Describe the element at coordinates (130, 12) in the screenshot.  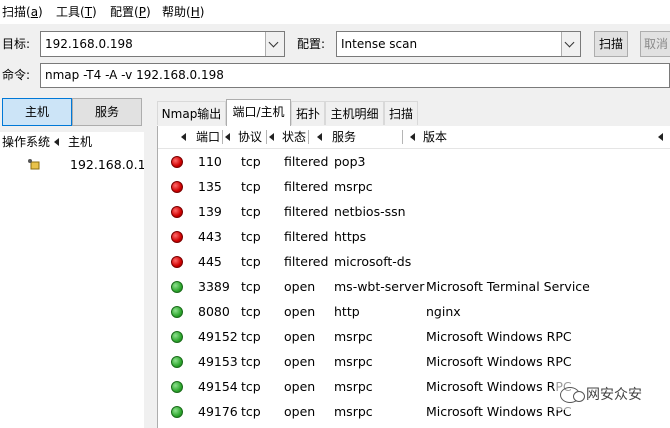
I see `menu-profile: 配置(P)` at that location.